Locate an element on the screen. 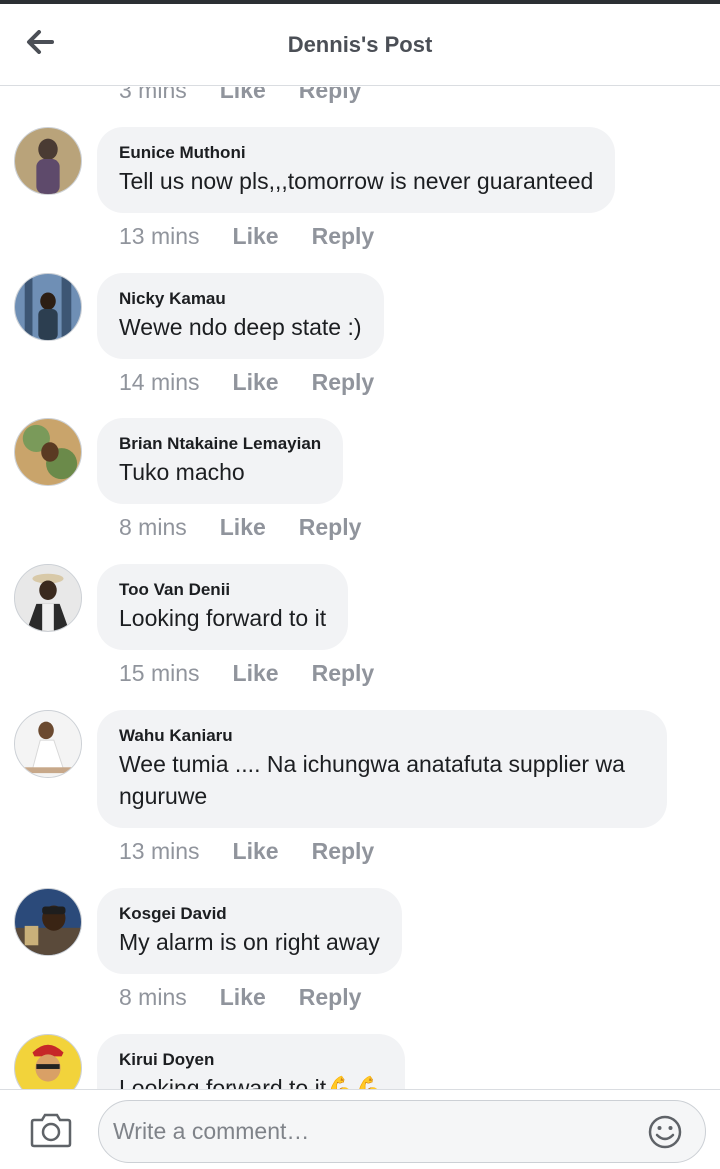 The width and height of the screenshot is (720, 1169). comment-time: 14 mins is located at coordinates (159, 382).